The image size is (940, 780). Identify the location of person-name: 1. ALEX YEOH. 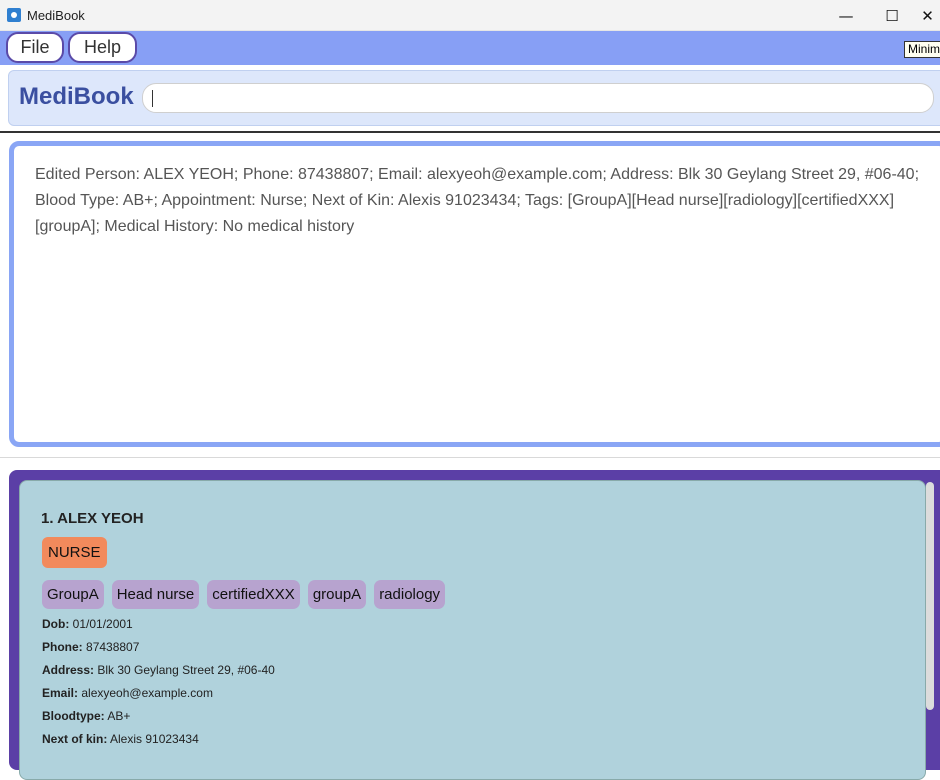
(92, 518).